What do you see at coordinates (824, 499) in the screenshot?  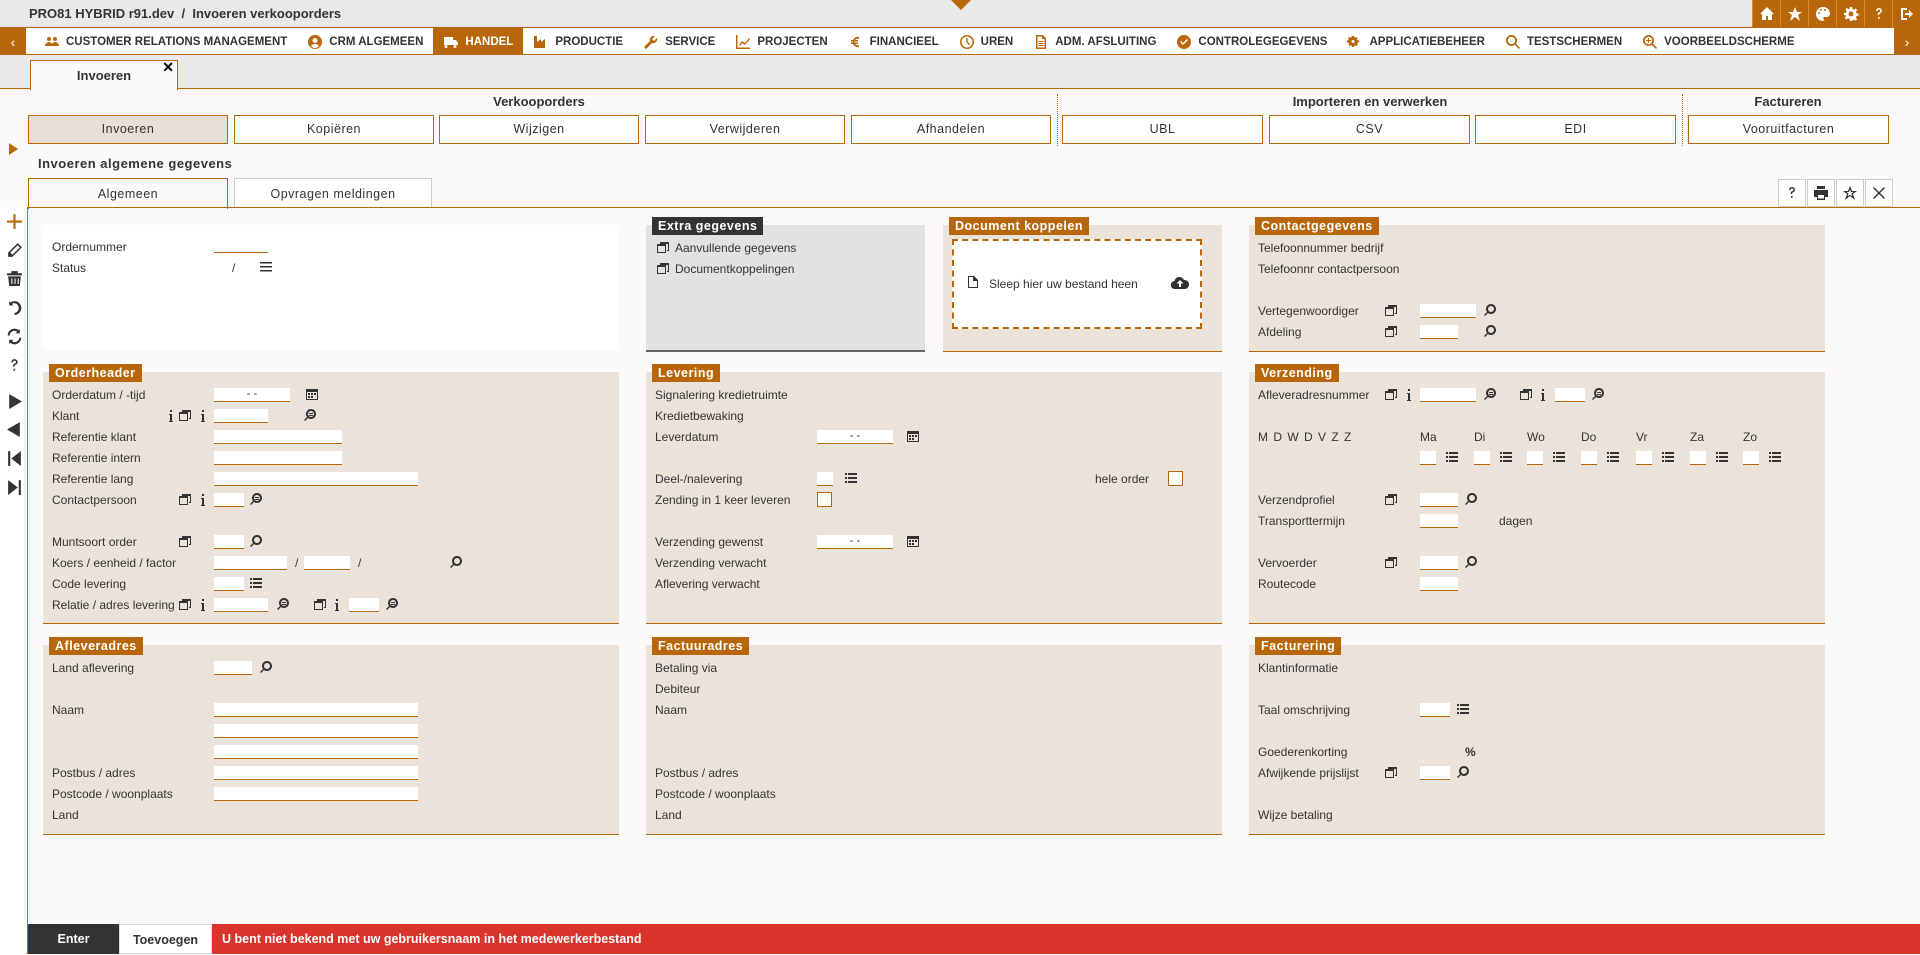 I see `zending-checkbox` at bounding box center [824, 499].